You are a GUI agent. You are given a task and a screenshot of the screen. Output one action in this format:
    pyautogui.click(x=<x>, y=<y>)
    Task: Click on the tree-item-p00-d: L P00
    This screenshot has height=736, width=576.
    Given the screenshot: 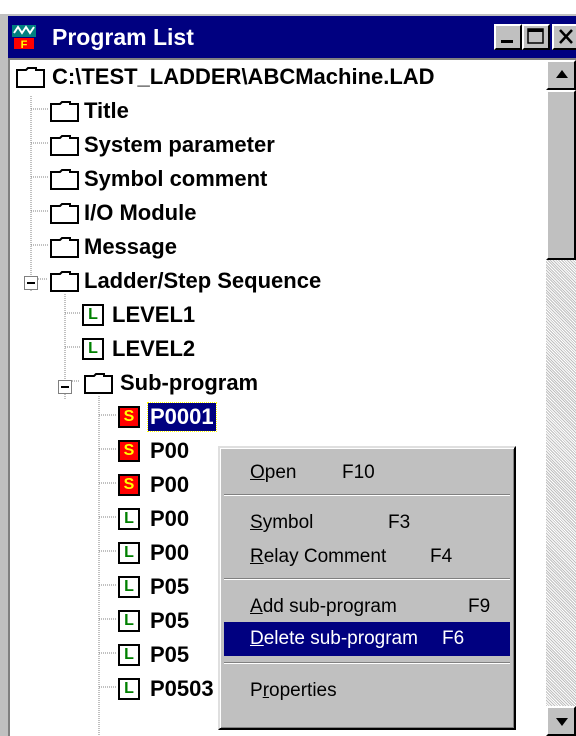 What is the action you would take?
    pyautogui.click(x=110, y=553)
    